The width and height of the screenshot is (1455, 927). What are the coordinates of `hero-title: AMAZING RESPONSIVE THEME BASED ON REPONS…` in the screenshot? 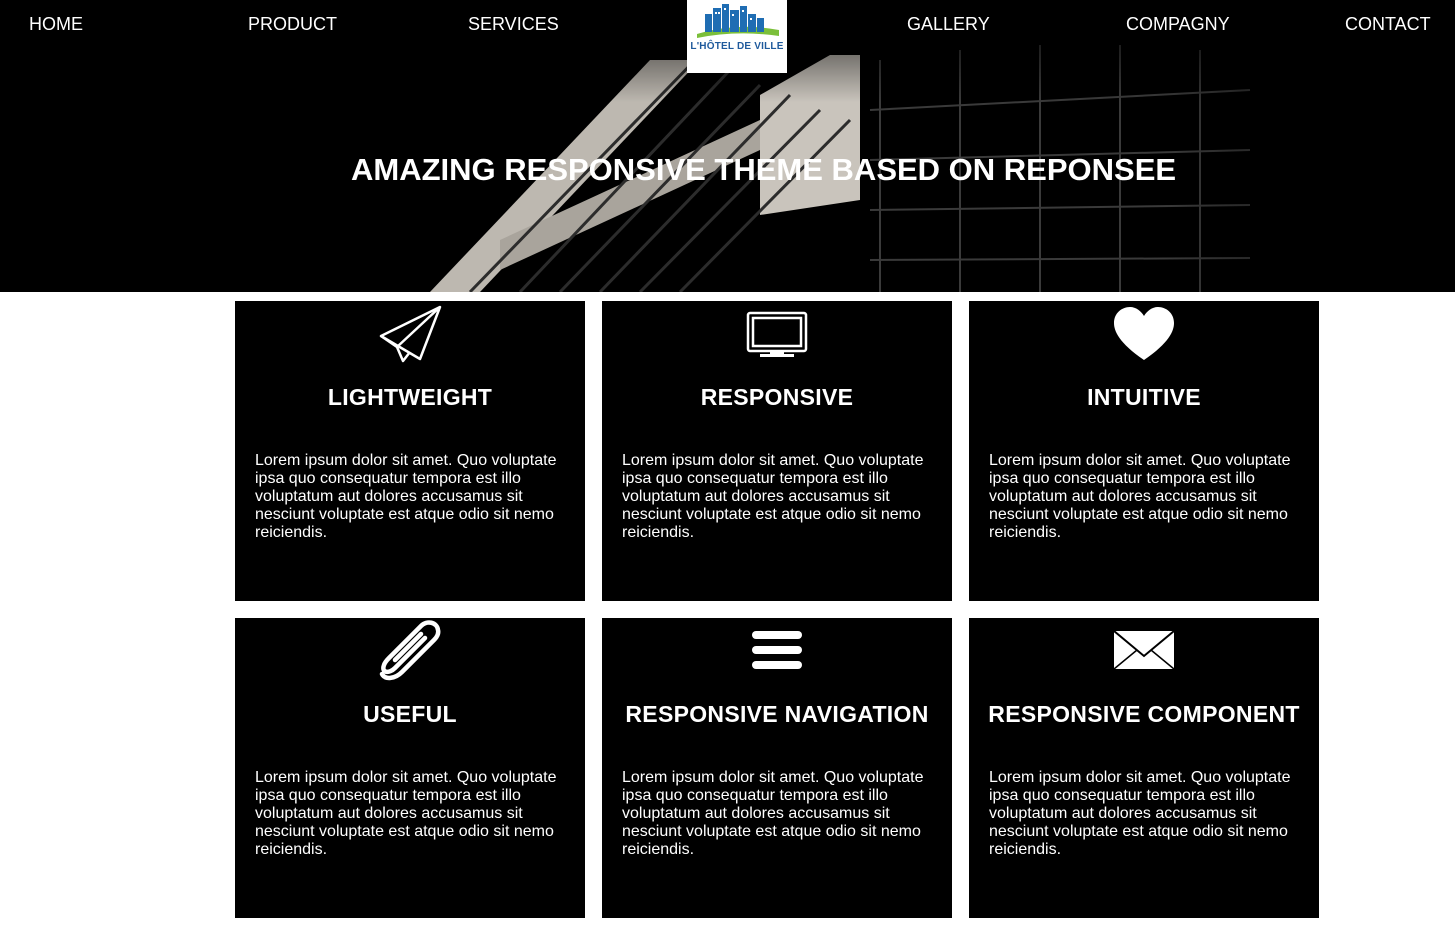 It's located at (764, 169).